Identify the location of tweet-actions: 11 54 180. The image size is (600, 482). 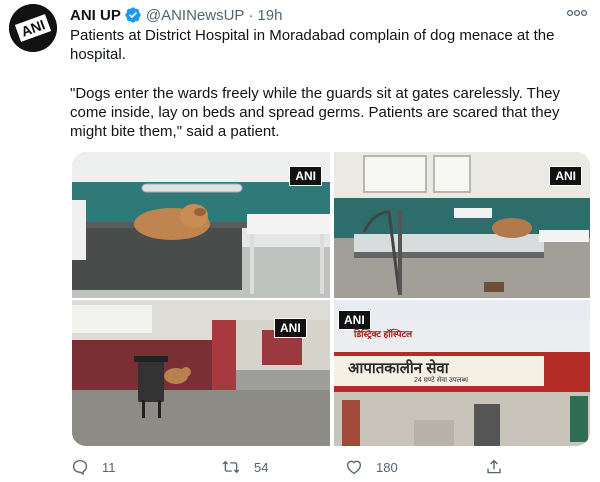
(330, 468).